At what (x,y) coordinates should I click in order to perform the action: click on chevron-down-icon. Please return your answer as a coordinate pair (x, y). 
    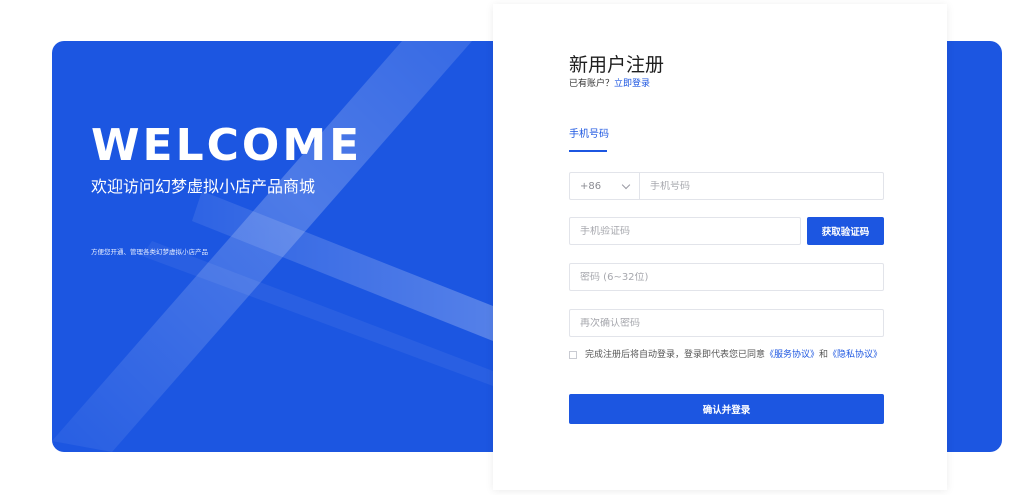
    Looking at the image, I should click on (626, 184).